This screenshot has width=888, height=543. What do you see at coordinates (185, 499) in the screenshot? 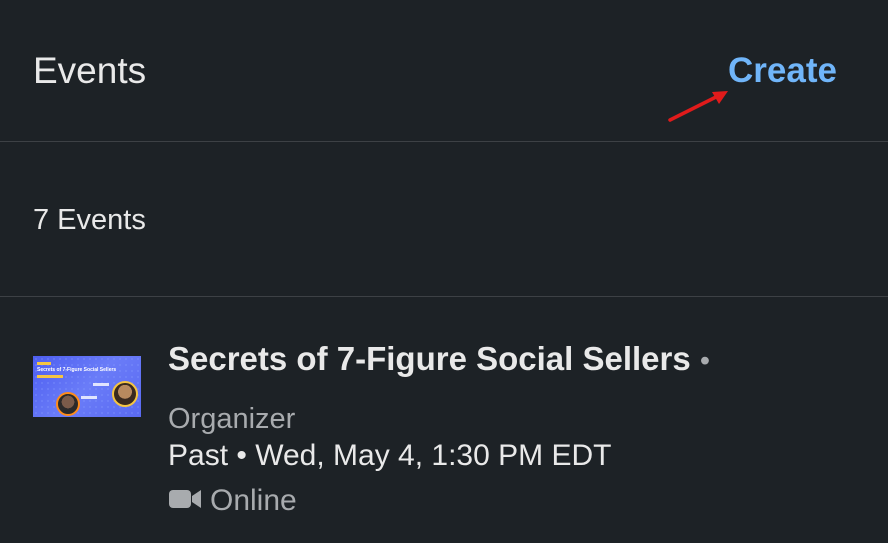
I see `video-camera-icon` at bounding box center [185, 499].